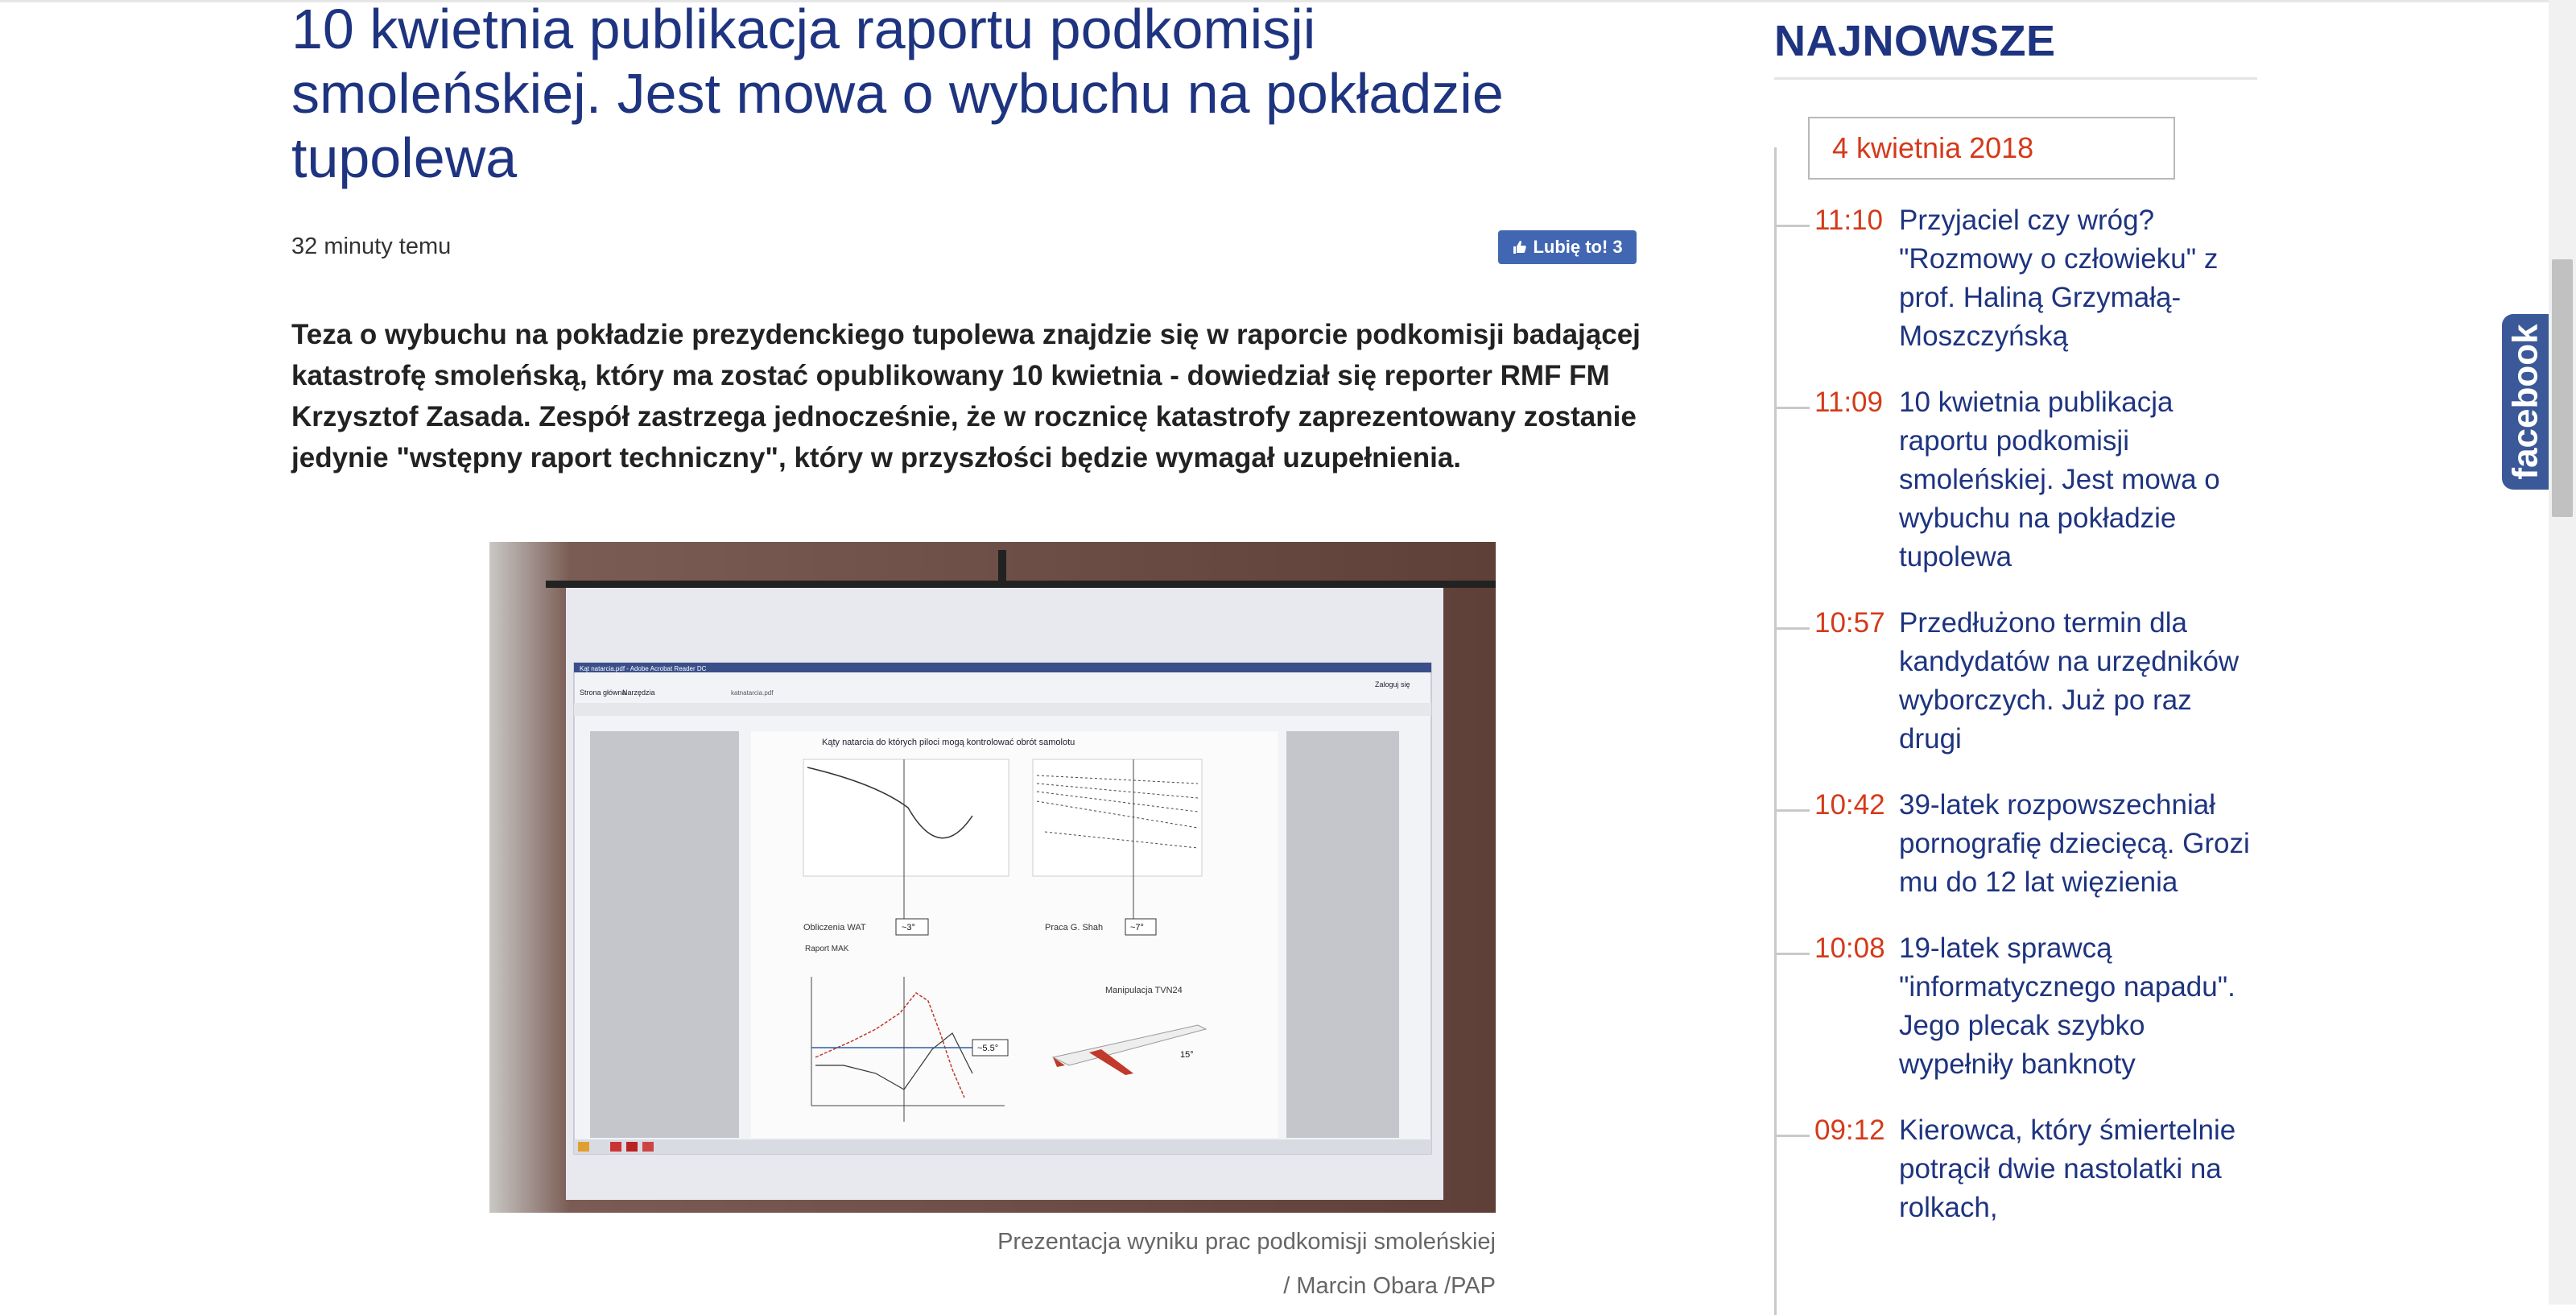 This screenshot has height=1315, width=2576. I want to click on scrollbar, so click(2562, 652).